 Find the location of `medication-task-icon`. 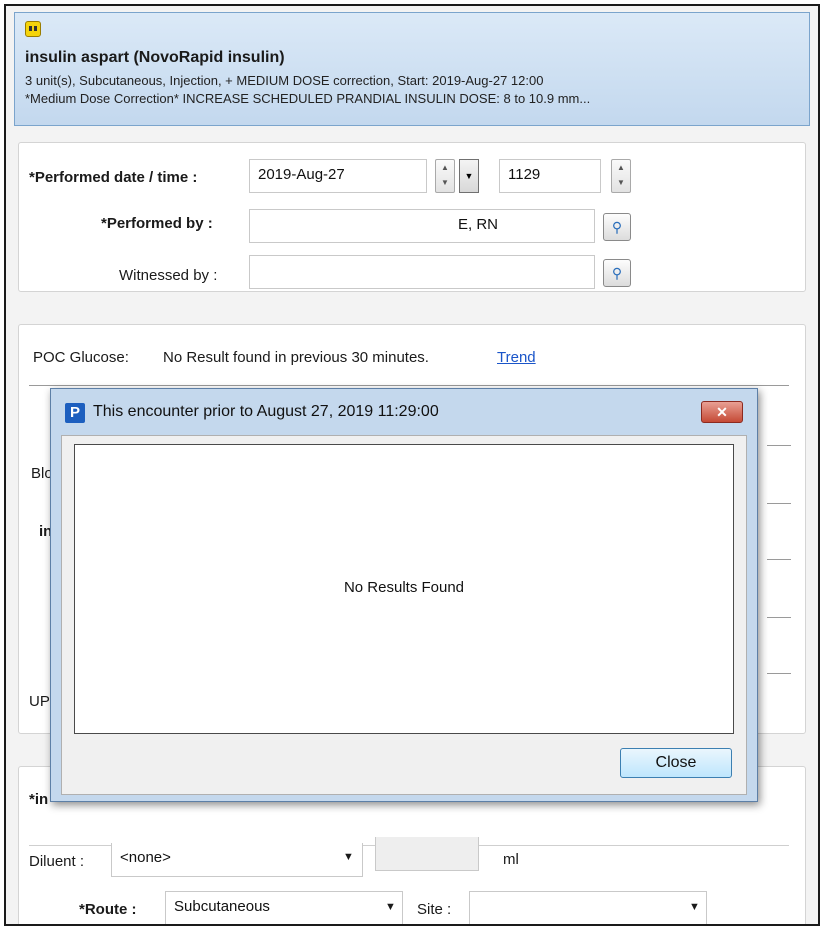

medication-task-icon is located at coordinates (33, 29).